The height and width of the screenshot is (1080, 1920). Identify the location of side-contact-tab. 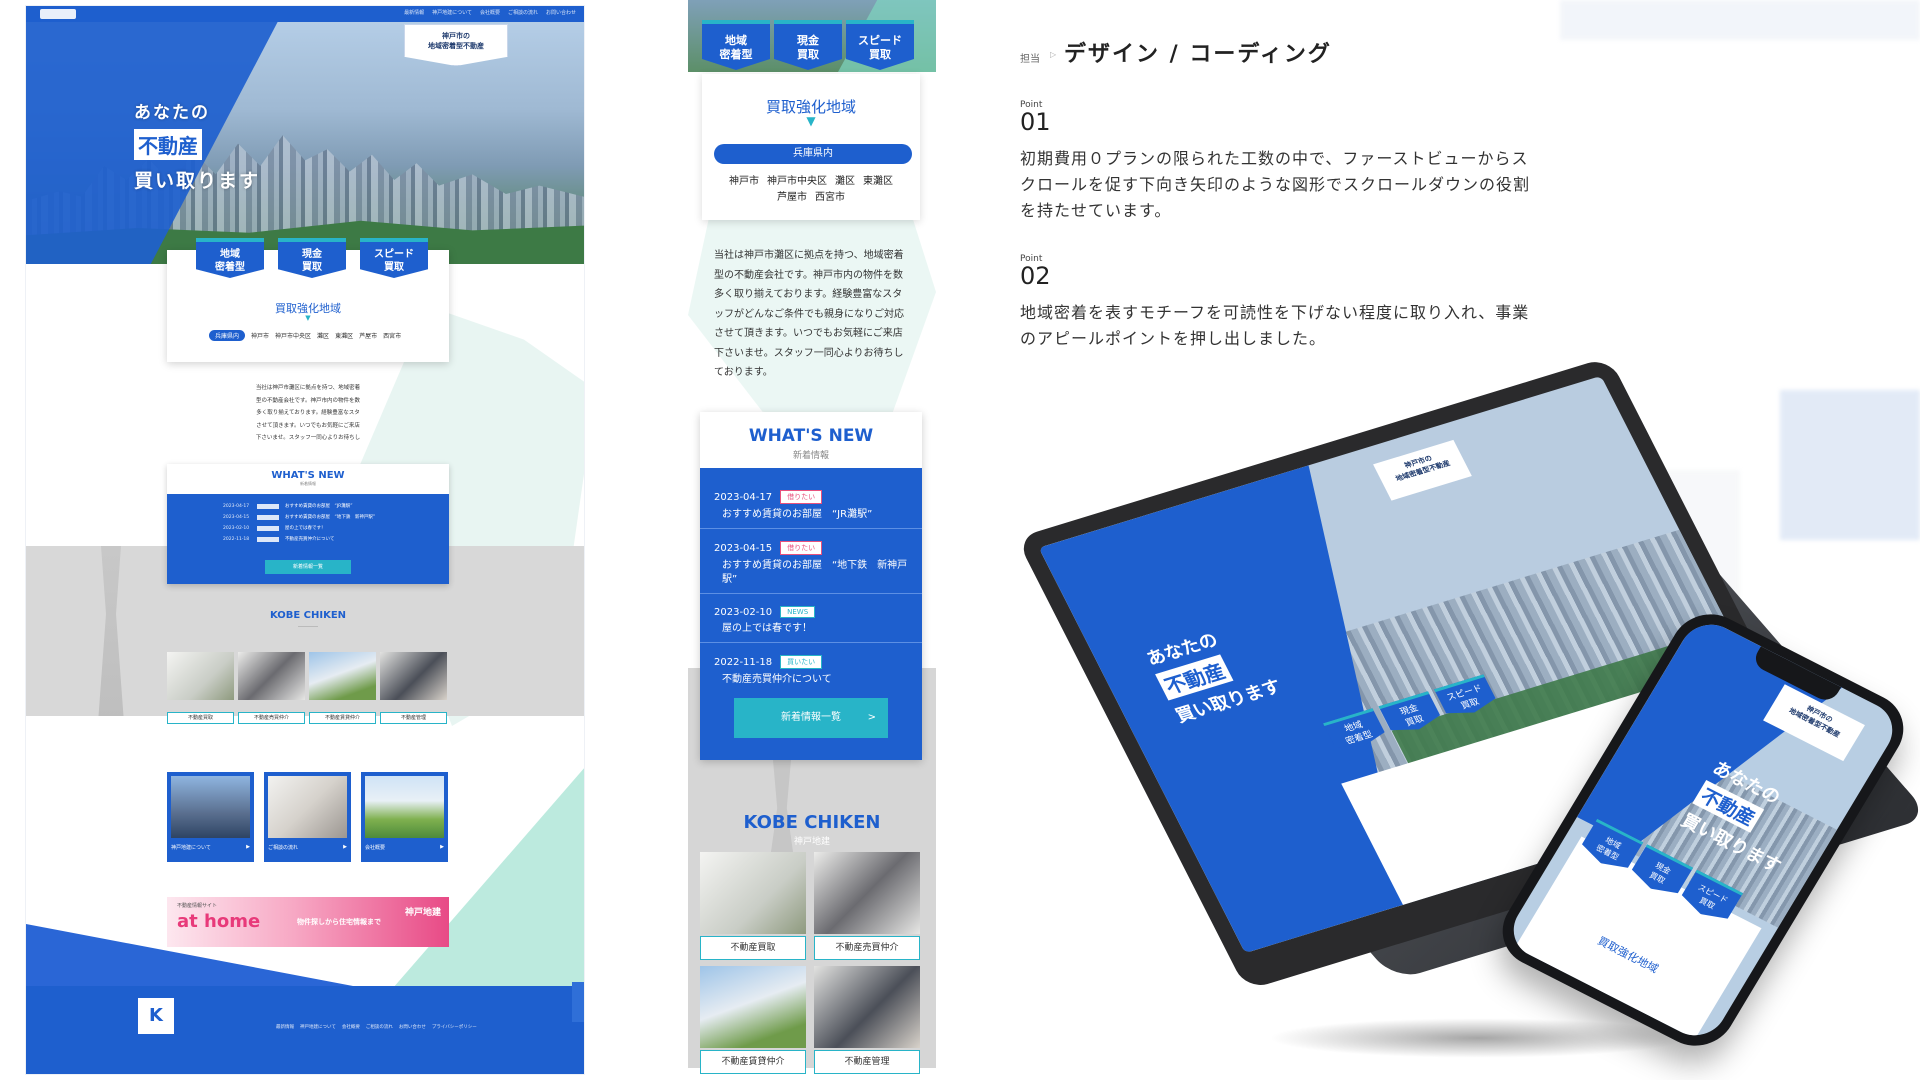
(578, 1002).